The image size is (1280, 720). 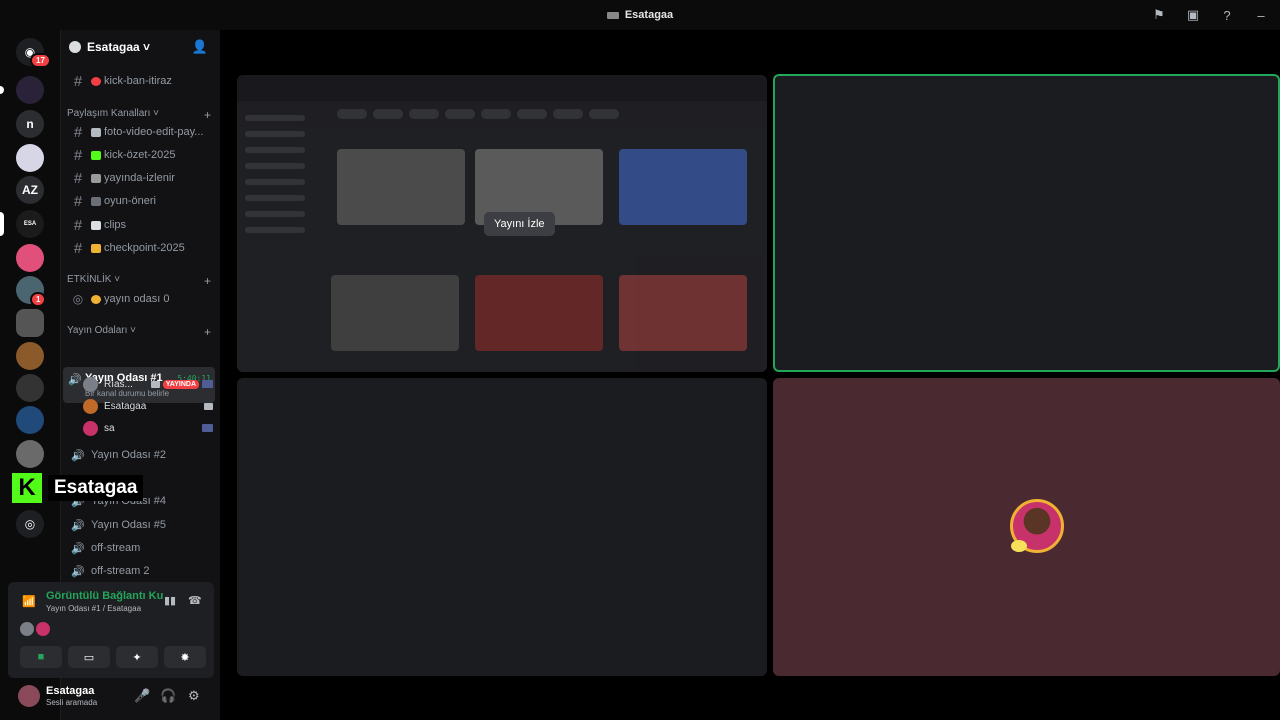 What do you see at coordinates (30, 524) in the screenshot?
I see `discover-icon: ◎` at bounding box center [30, 524].